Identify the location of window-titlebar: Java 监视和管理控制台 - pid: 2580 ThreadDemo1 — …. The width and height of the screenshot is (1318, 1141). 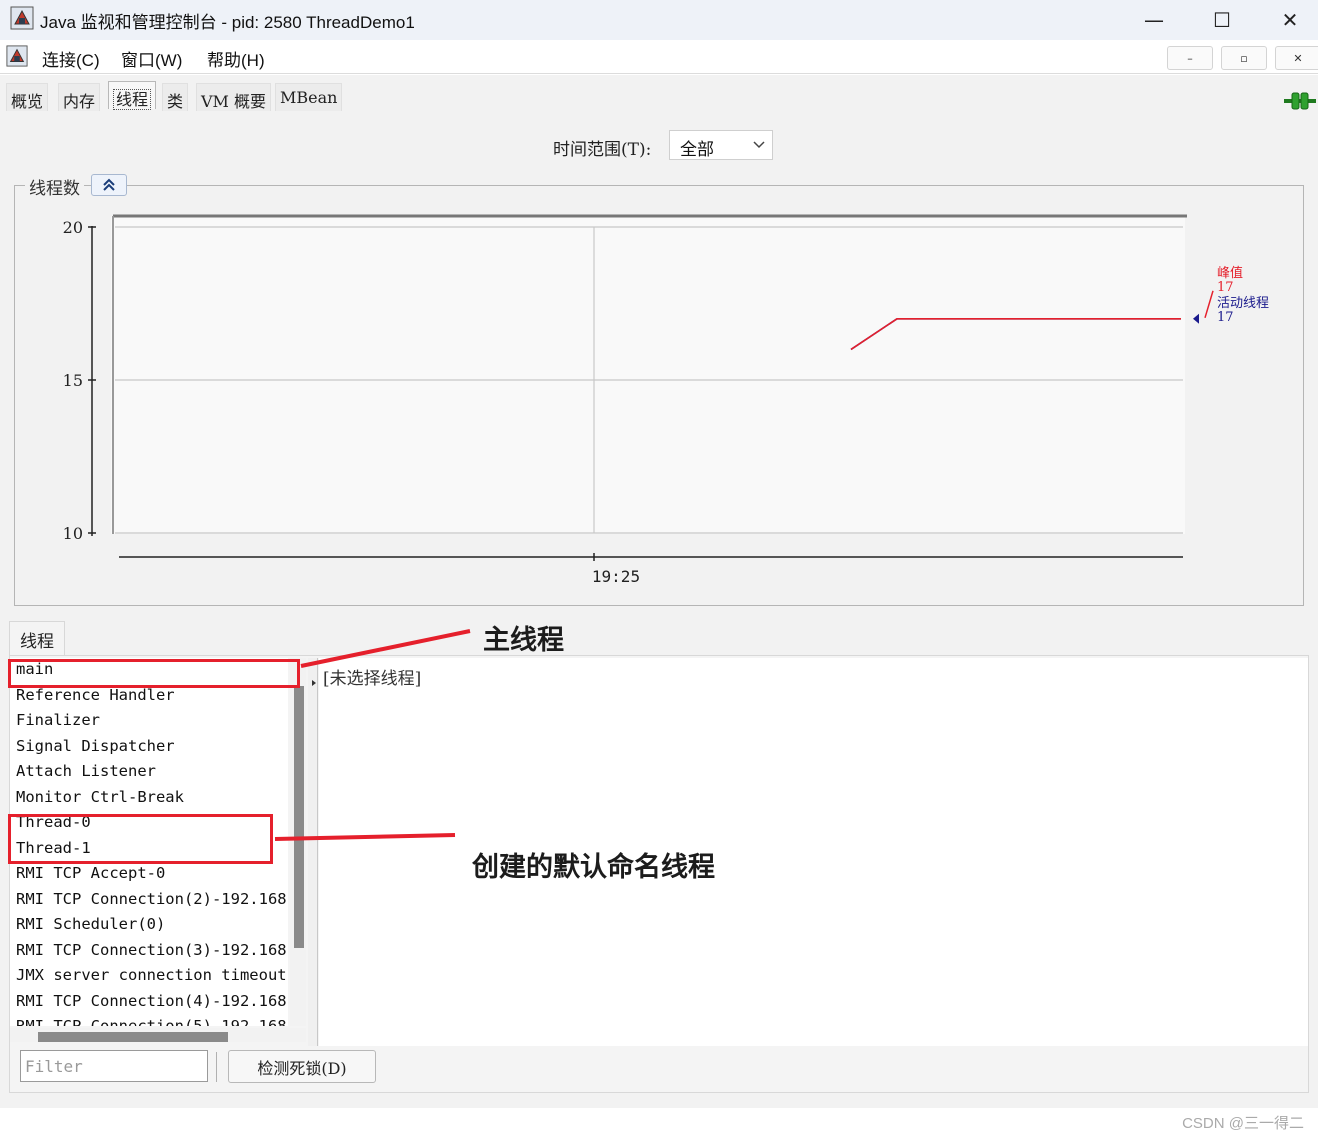
(659, 20).